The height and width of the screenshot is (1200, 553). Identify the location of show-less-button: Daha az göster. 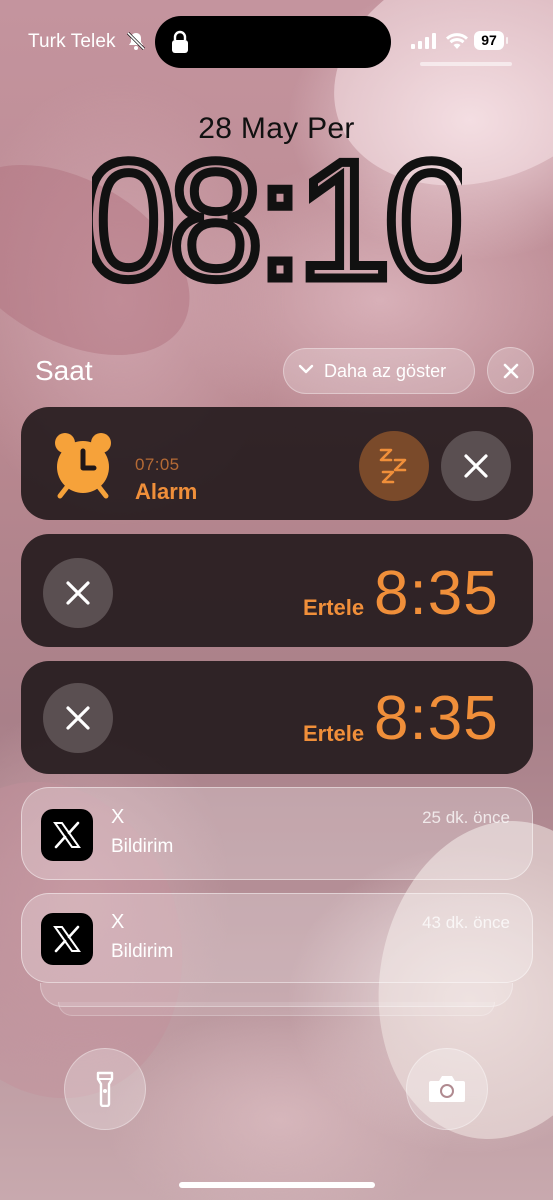
(379, 371).